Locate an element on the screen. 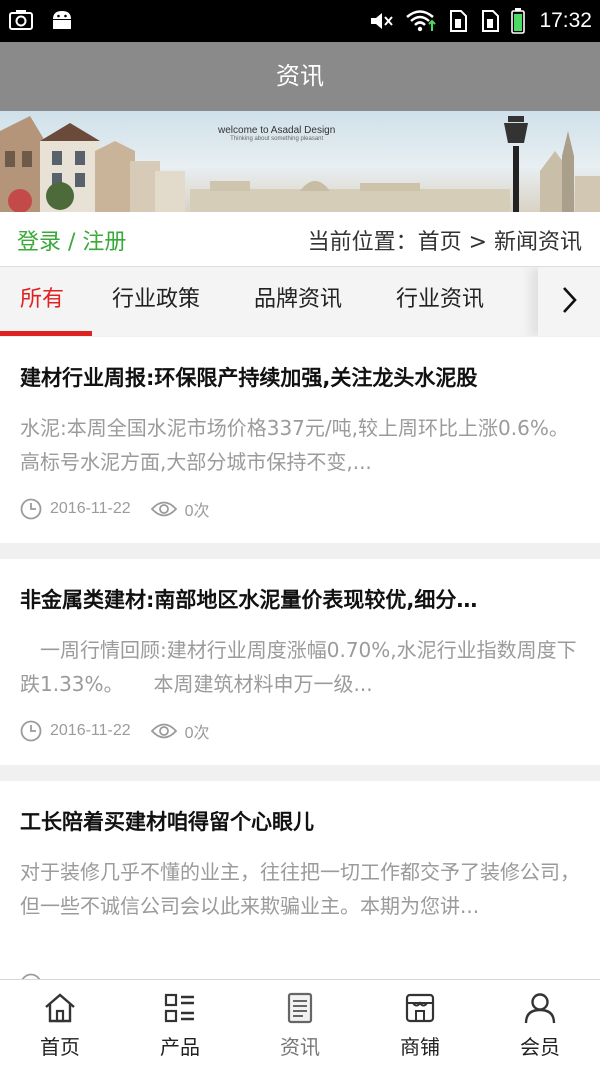  banner-subtitle: Thinking about something pleasant is located at coordinates (277, 139).